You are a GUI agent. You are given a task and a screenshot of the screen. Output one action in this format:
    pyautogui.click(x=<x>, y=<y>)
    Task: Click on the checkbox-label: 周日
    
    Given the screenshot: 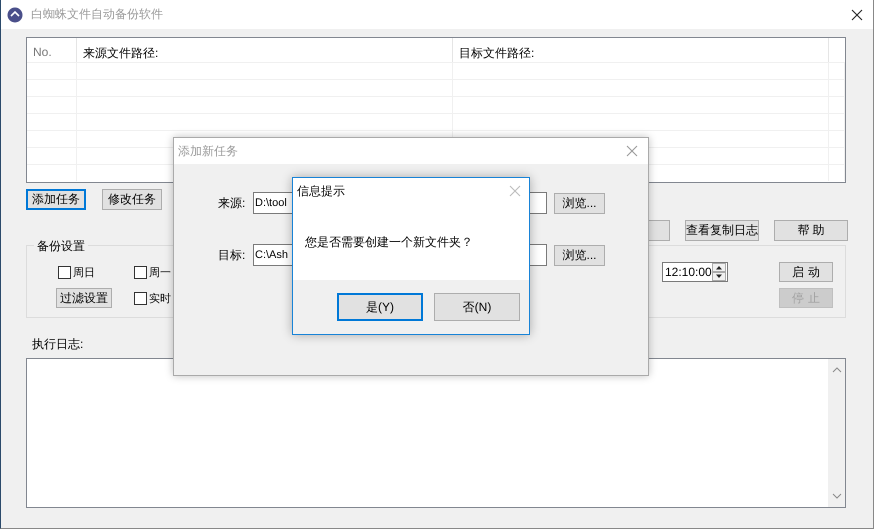 What is the action you would take?
    pyautogui.click(x=84, y=273)
    